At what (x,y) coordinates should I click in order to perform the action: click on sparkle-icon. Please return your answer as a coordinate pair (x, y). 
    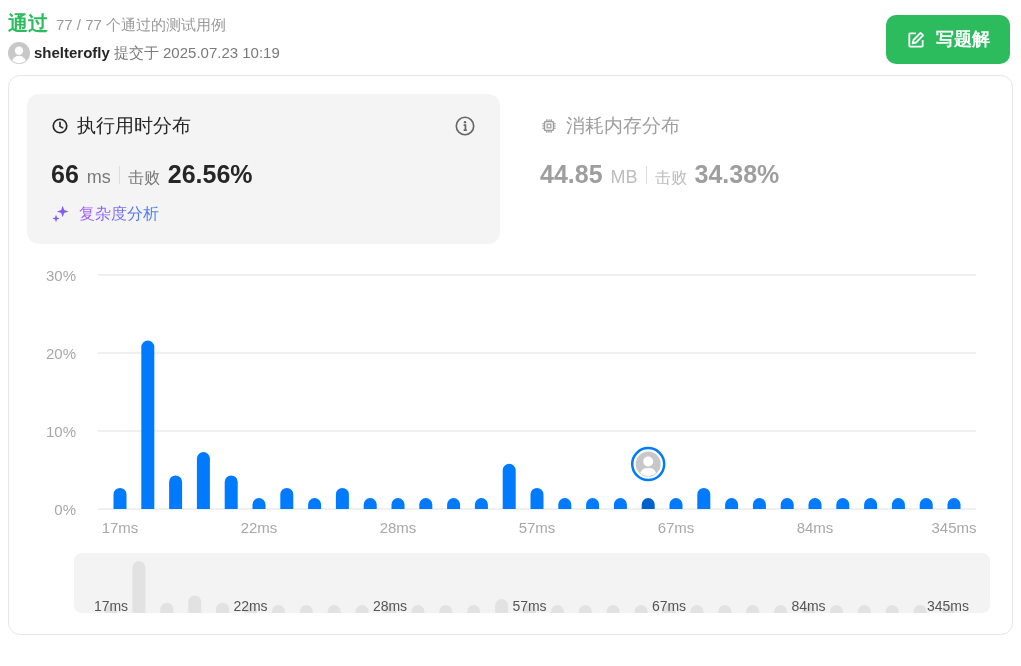
    Looking at the image, I should click on (61, 213).